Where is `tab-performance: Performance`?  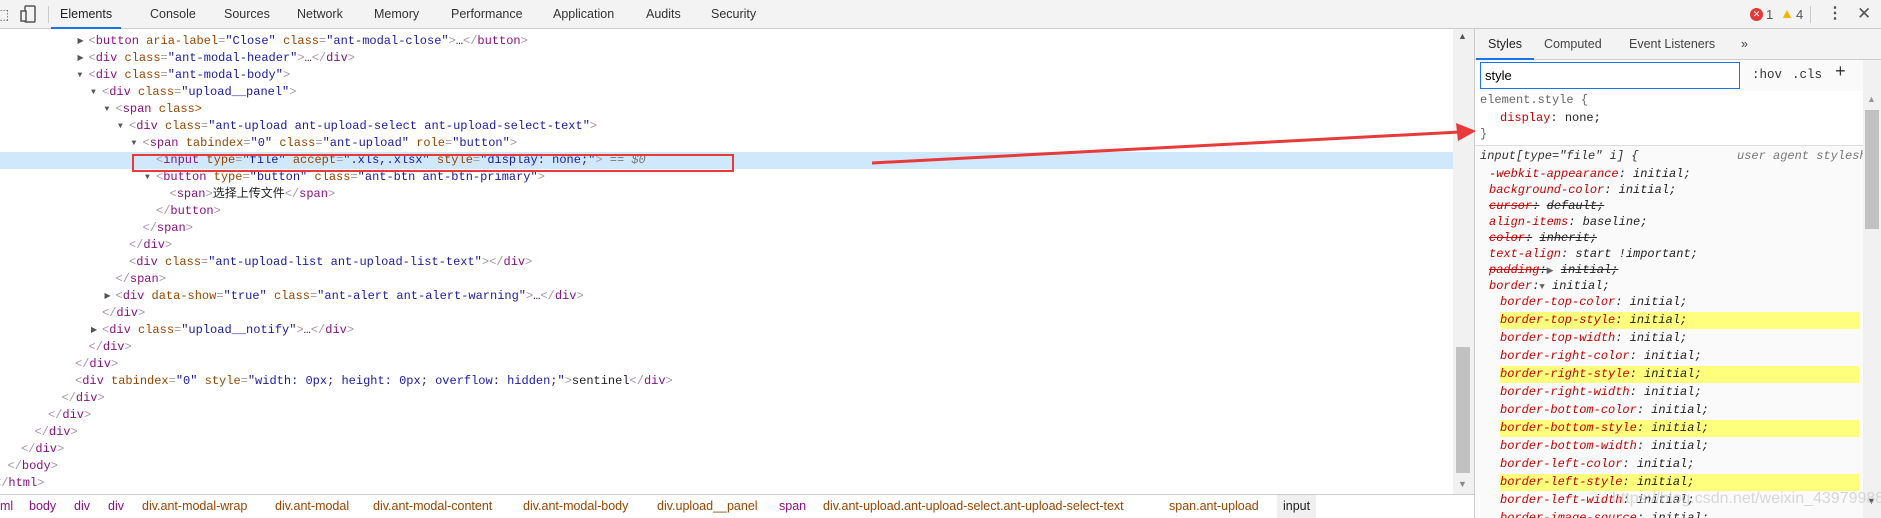 tab-performance: Performance is located at coordinates (487, 14).